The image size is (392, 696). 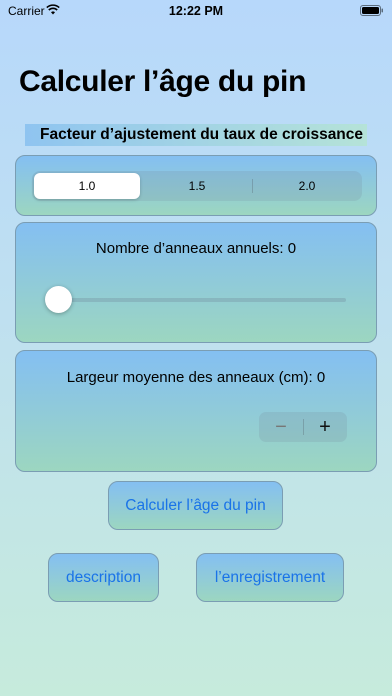 I want to click on stepper-plus-button: +, so click(x=325, y=427).